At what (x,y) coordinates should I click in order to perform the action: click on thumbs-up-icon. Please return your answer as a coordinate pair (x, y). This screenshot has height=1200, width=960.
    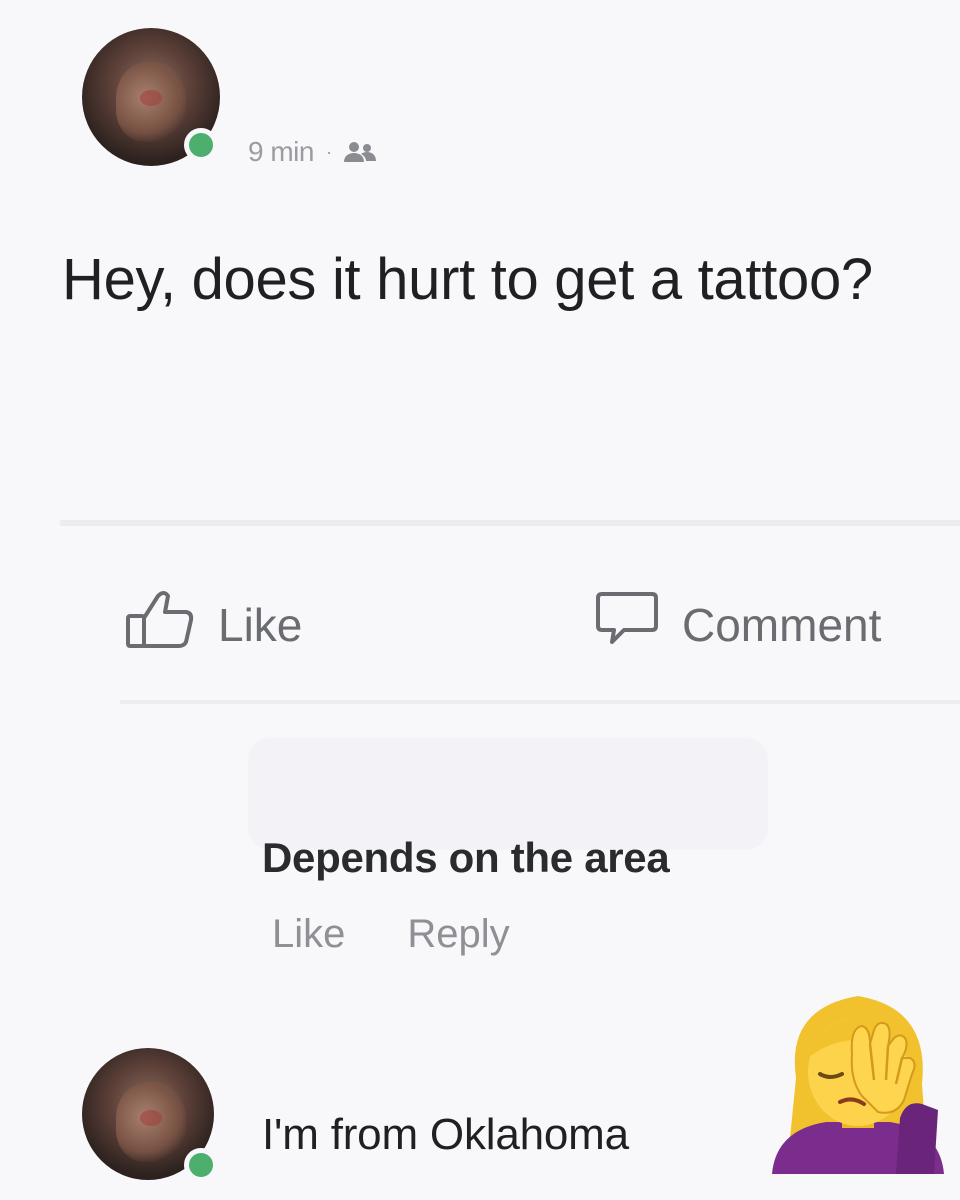
    Looking at the image, I should click on (160, 624).